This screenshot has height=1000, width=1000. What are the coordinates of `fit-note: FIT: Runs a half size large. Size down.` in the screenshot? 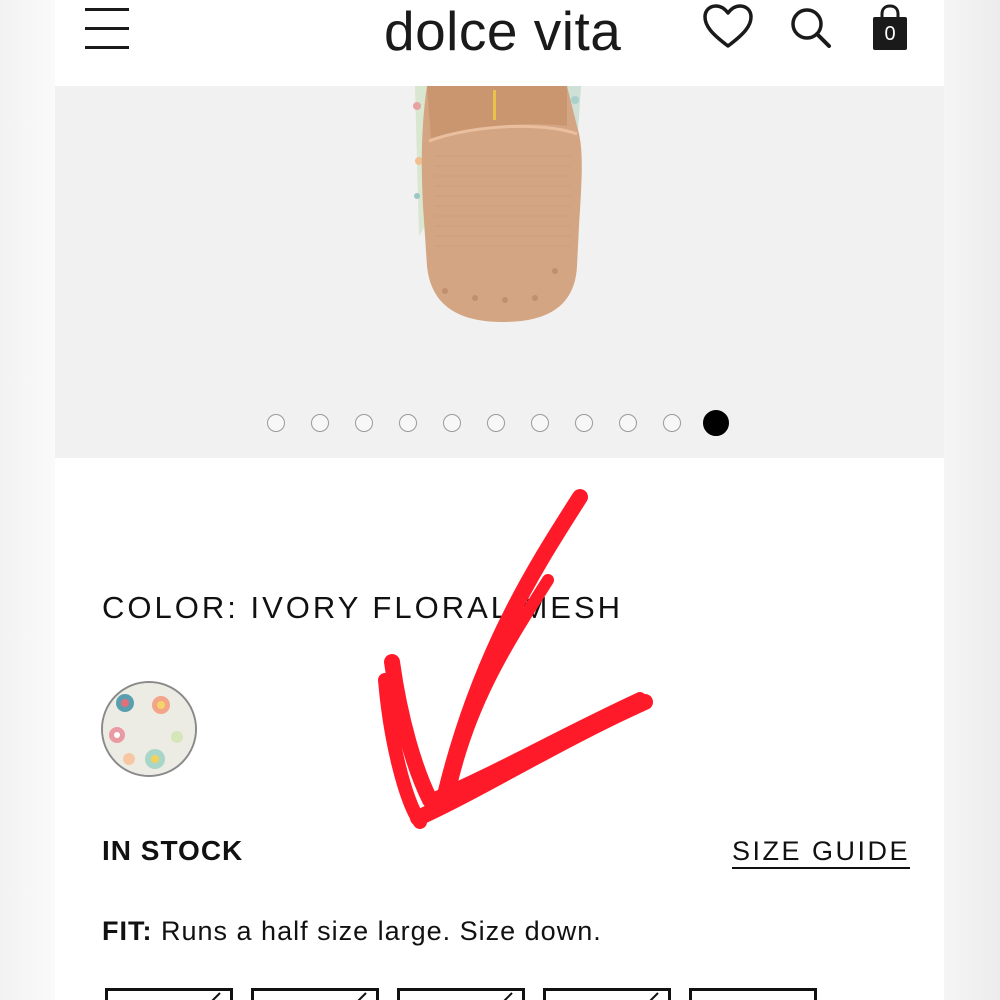 It's located at (352, 931).